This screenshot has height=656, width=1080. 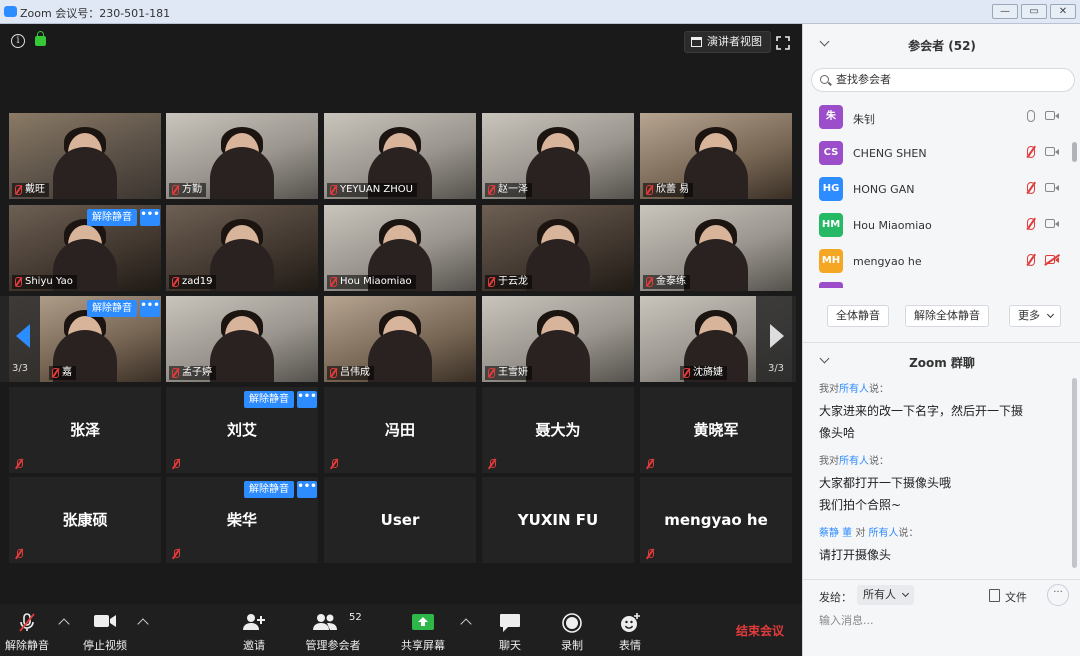 What do you see at coordinates (947, 316) in the screenshot?
I see `unmute-all-button: 解除全体静音` at bounding box center [947, 316].